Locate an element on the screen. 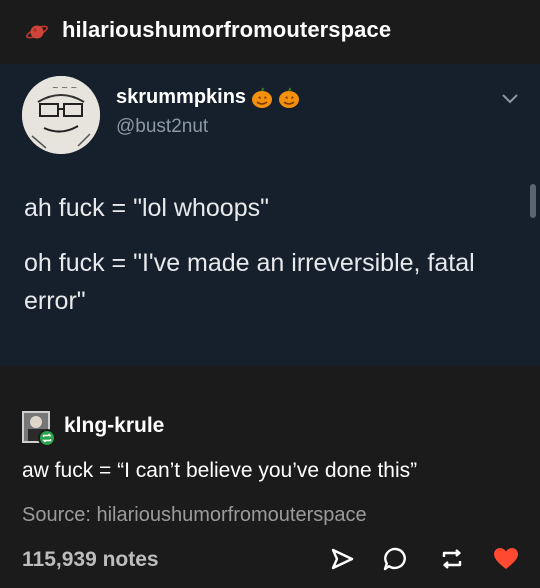 This screenshot has height=588, width=540. sketch-face-icon: ~ ~ ~ is located at coordinates (61, 115).